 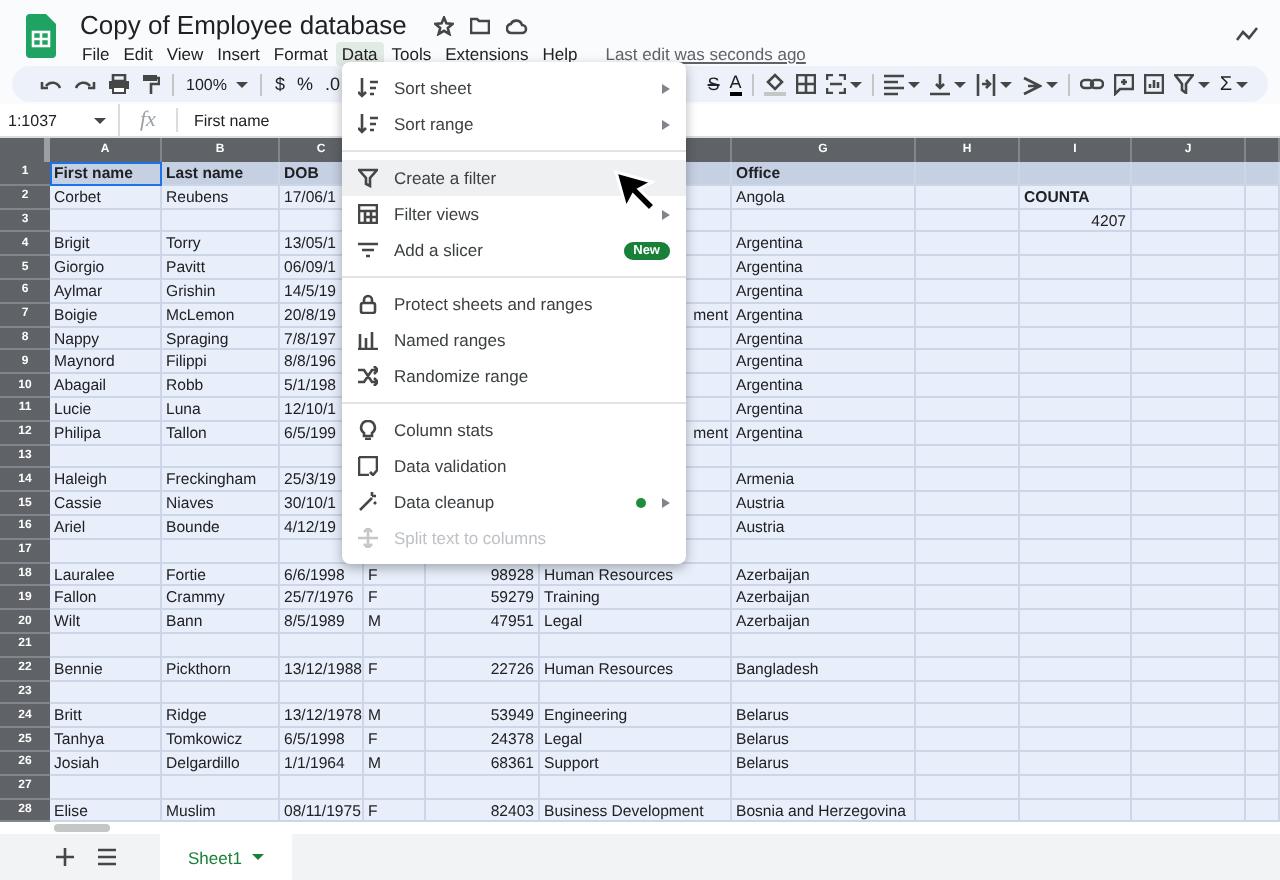 What do you see at coordinates (444, 25) in the screenshot?
I see `star-icon` at bounding box center [444, 25].